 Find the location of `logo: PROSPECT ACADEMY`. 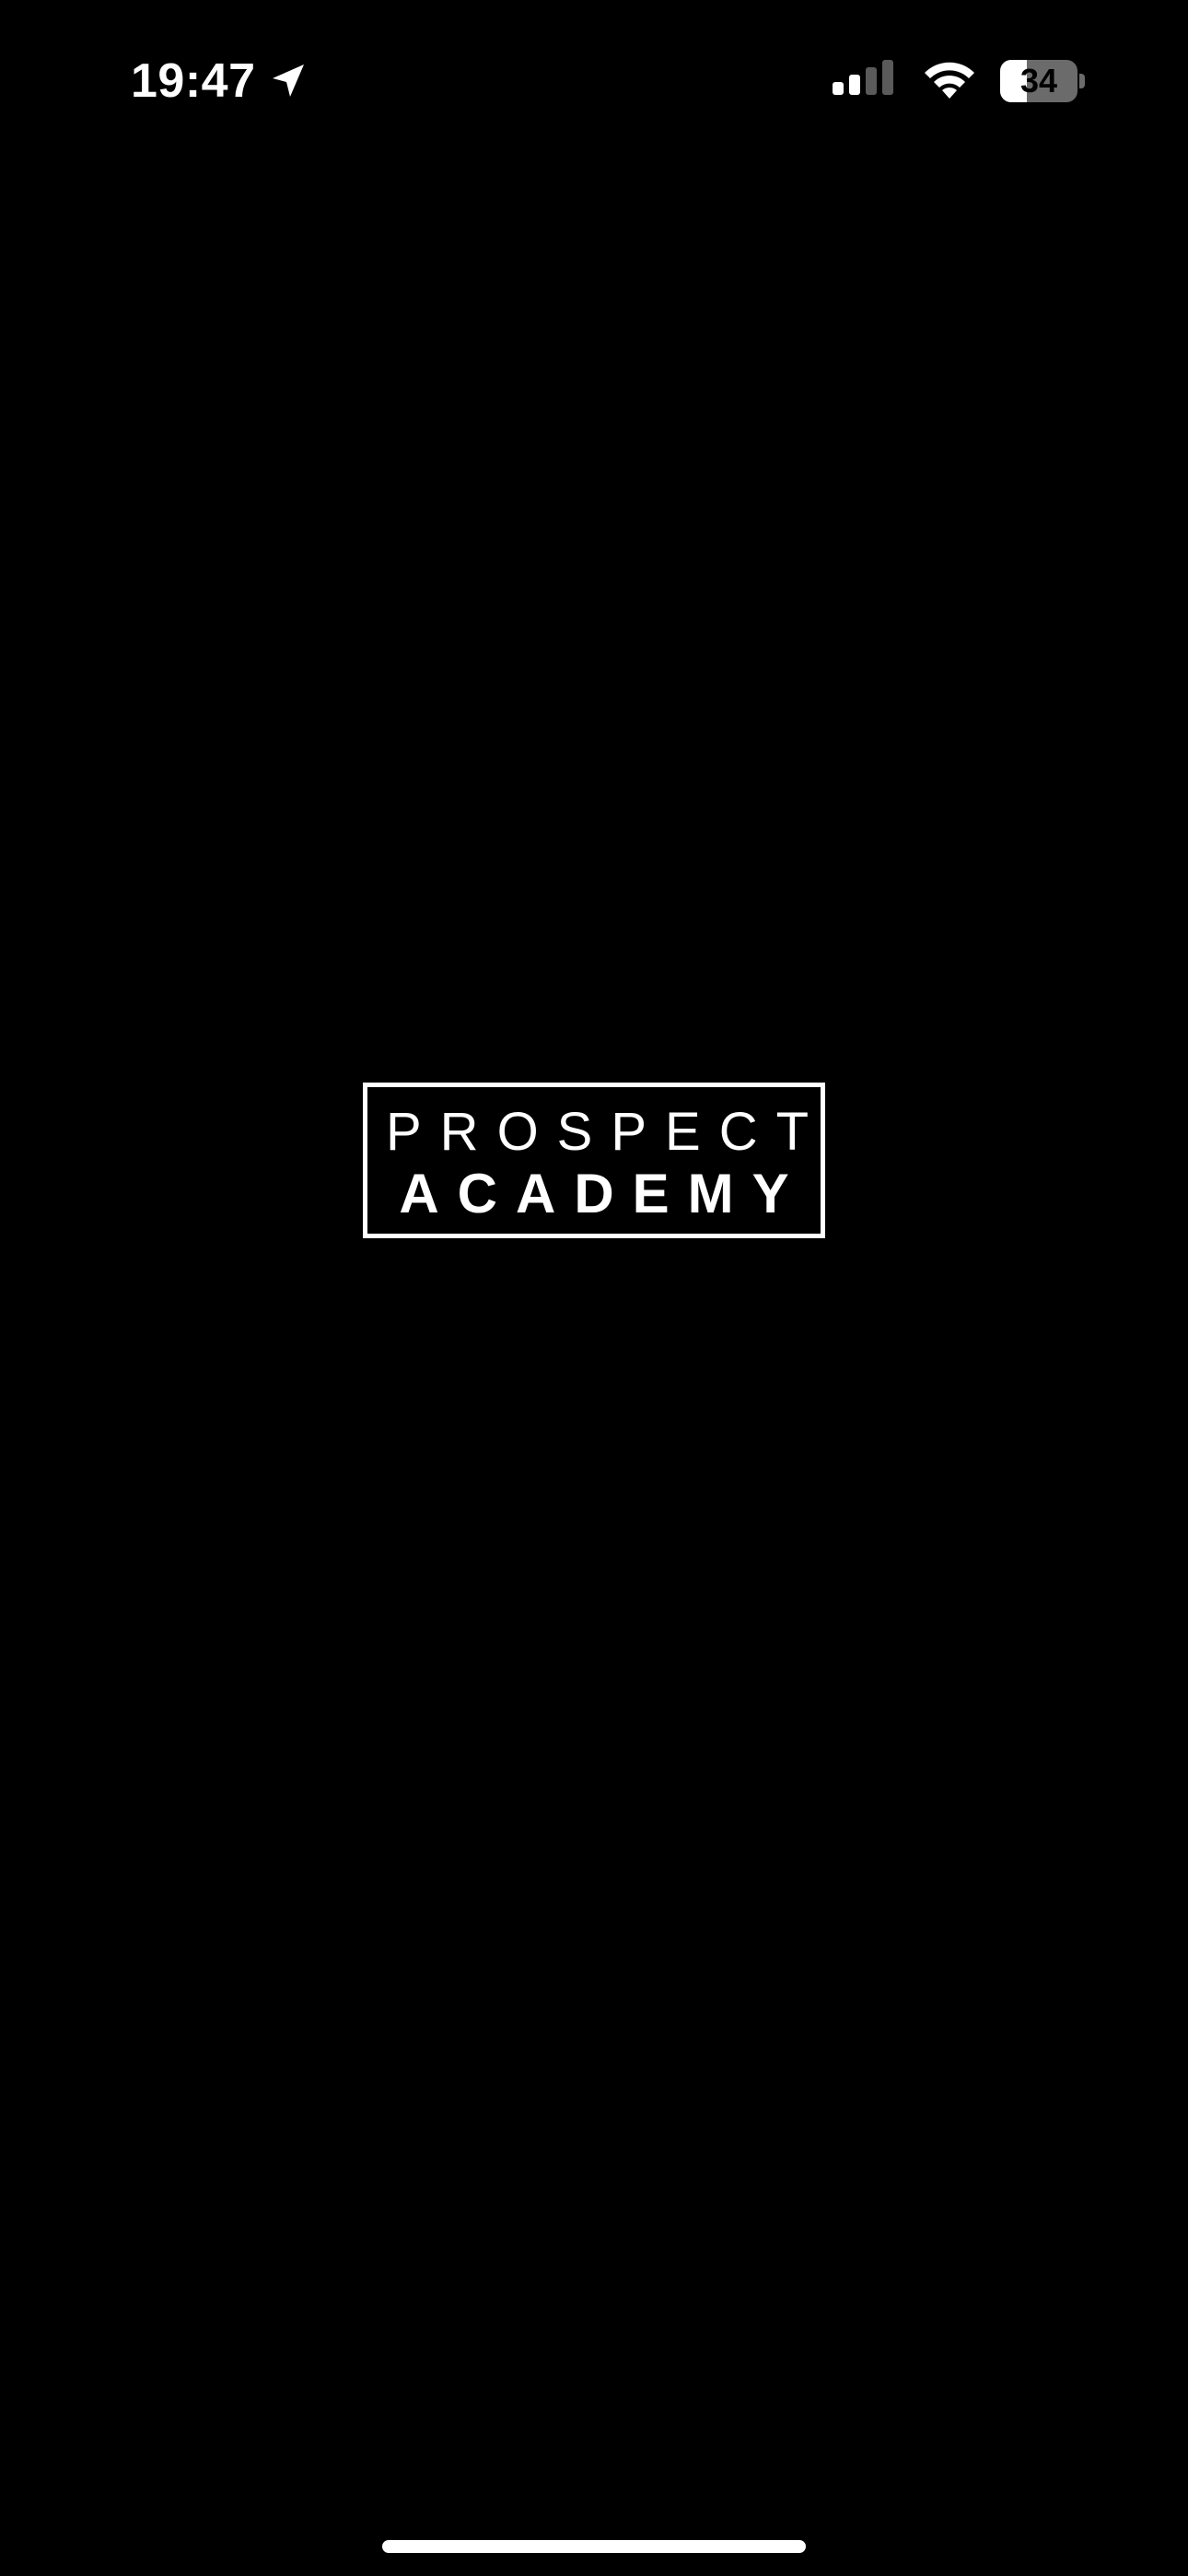

logo: PROSPECT ACADEMY is located at coordinates (594, 1160).